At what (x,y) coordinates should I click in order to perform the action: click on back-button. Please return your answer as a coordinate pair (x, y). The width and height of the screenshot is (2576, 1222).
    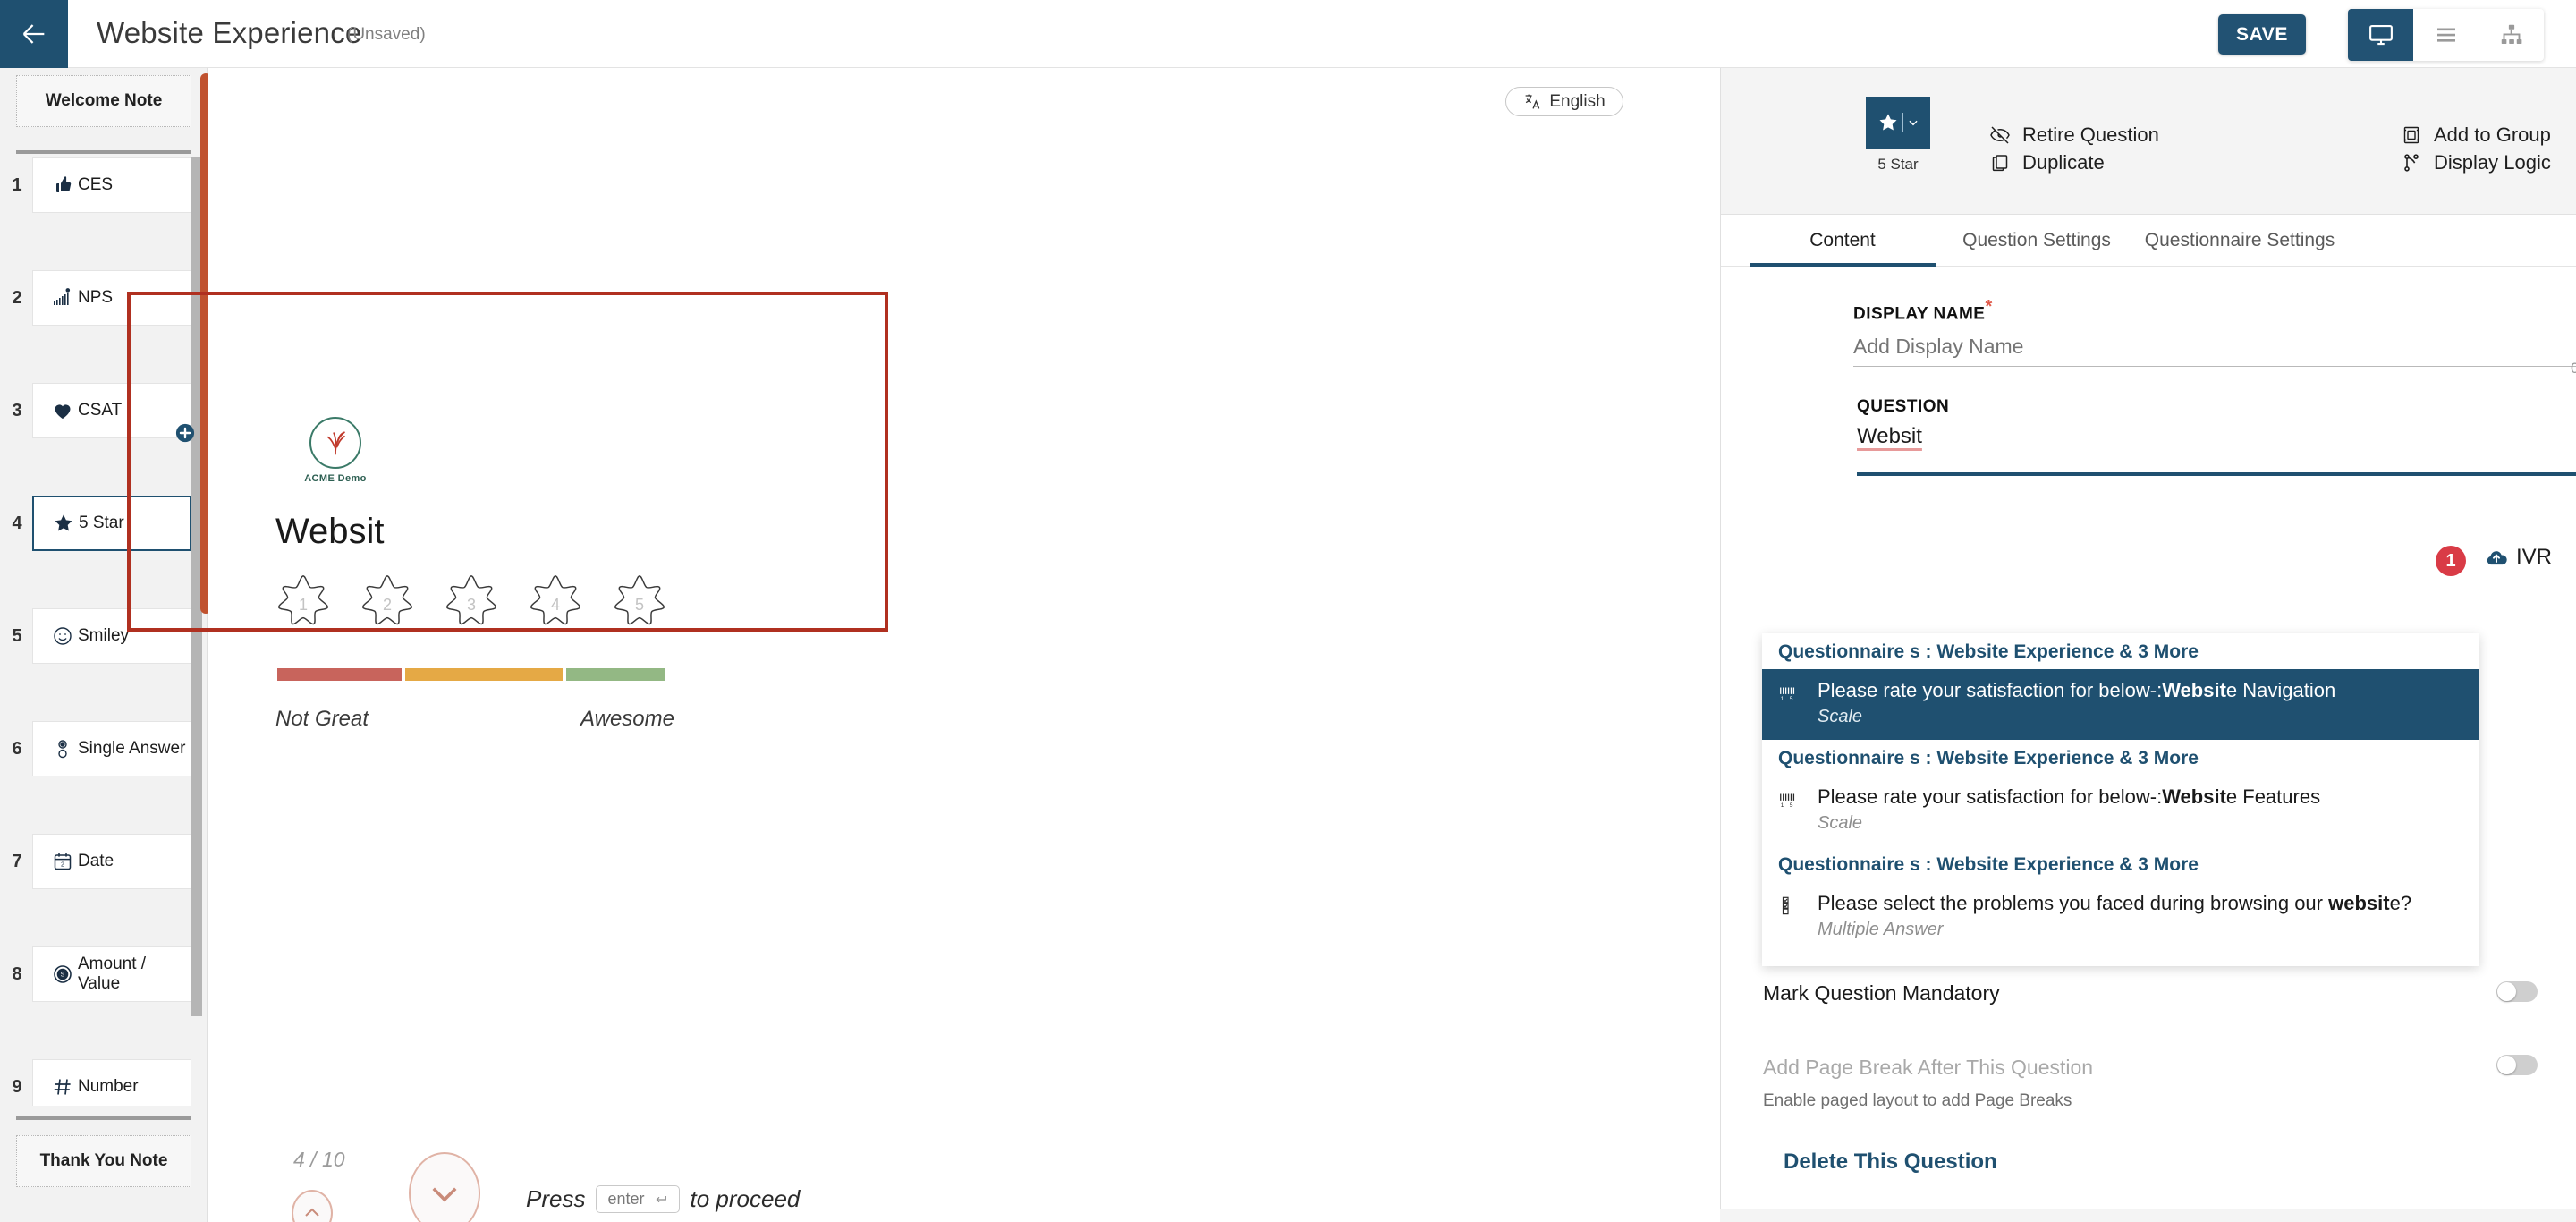
    Looking at the image, I should click on (34, 34).